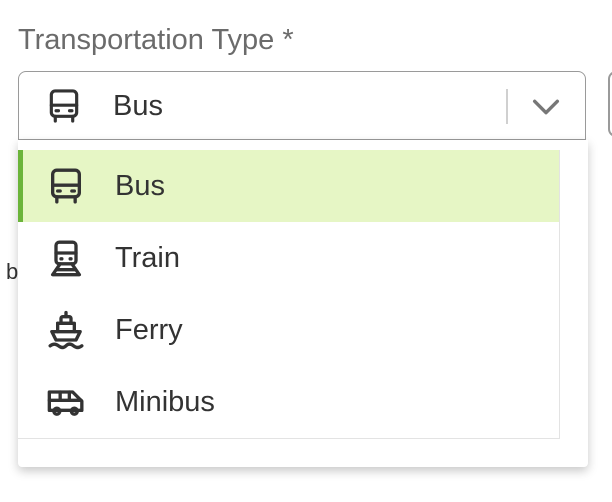 The image size is (612, 502). What do you see at coordinates (12, 271) in the screenshot?
I see `background-partial-text: b` at bounding box center [12, 271].